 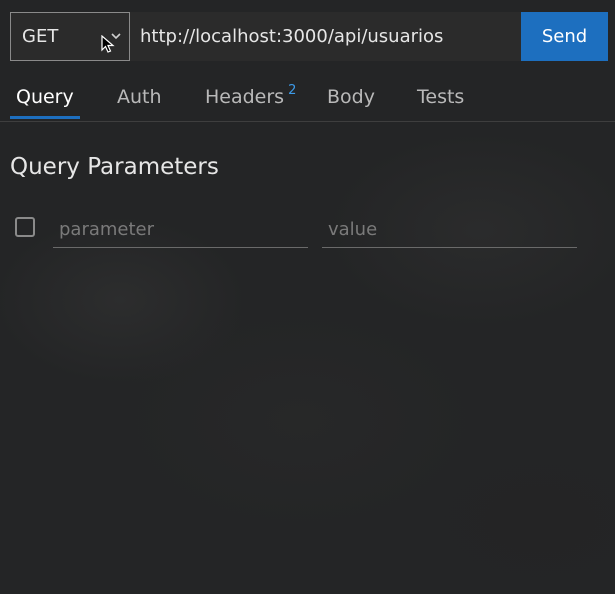 I want to click on tab-query: Query, so click(x=45, y=101).